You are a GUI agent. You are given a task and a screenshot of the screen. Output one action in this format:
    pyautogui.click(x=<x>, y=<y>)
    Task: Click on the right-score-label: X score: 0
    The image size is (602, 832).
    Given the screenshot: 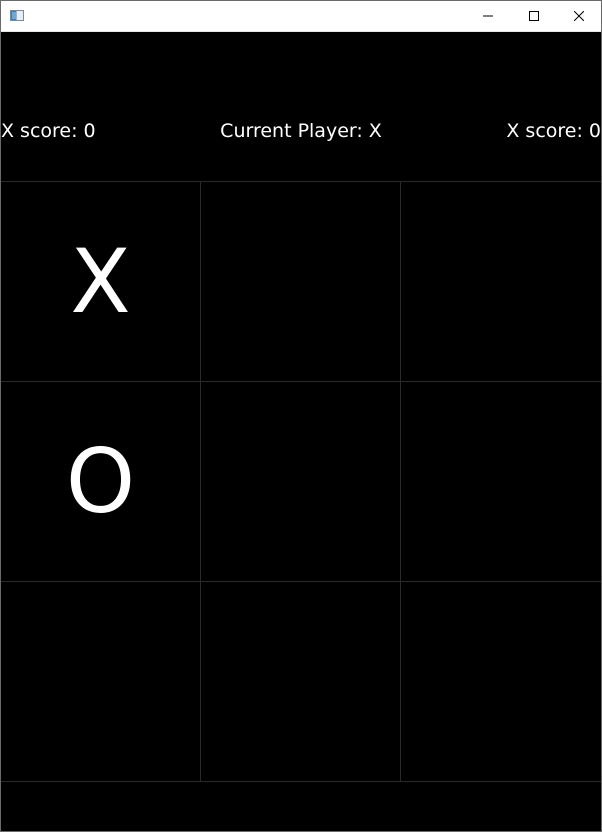 What is the action you would take?
    pyautogui.click(x=553, y=131)
    